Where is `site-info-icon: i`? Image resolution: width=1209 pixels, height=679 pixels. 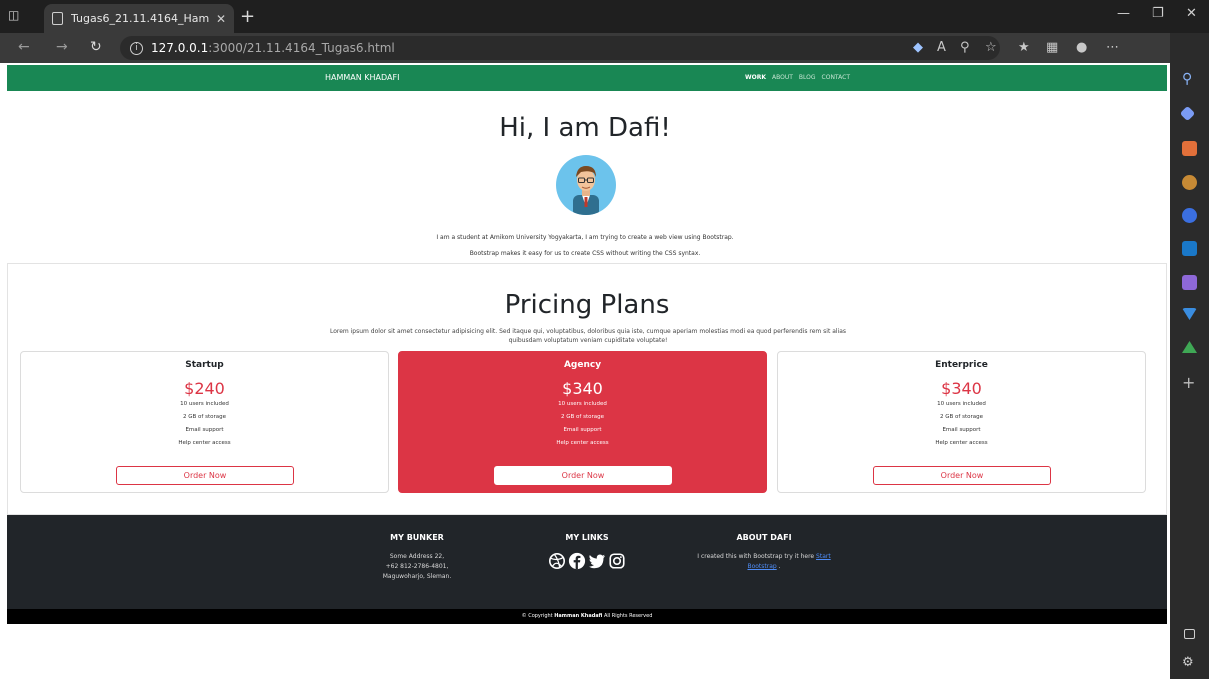
site-info-icon: i is located at coordinates (136, 48).